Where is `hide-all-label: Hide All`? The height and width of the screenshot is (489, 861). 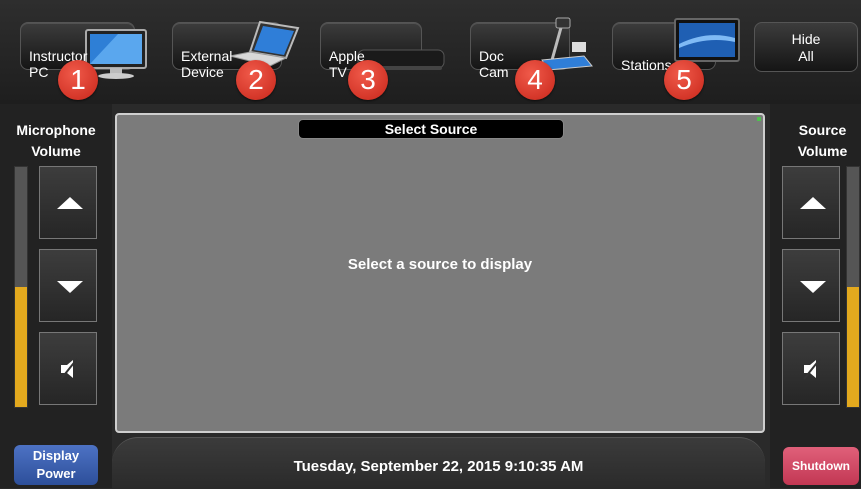 hide-all-label: Hide All is located at coordinates (806, 47).